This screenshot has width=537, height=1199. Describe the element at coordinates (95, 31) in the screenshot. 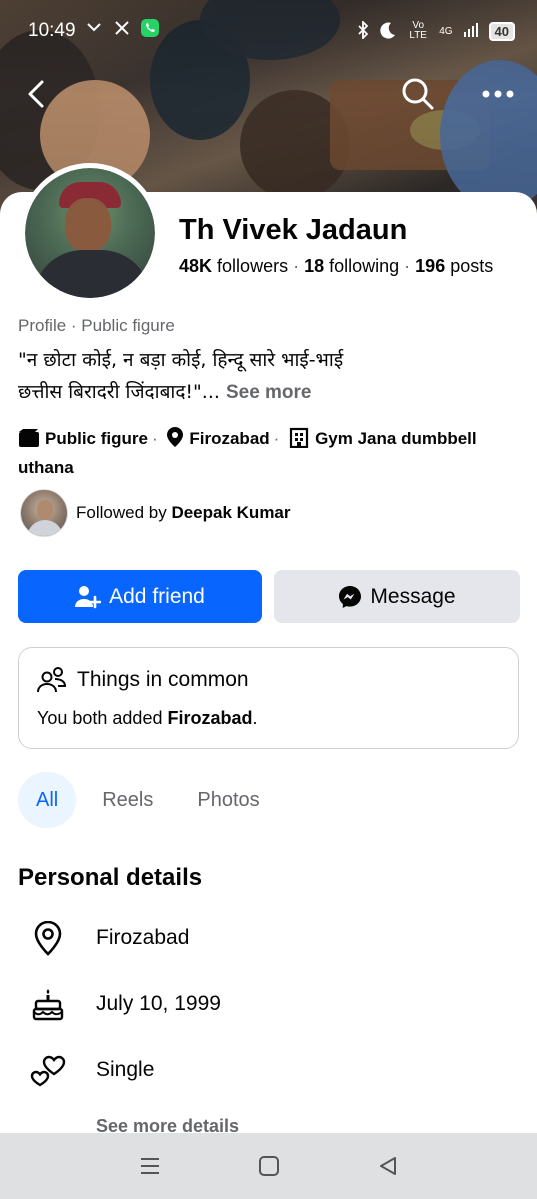

I see `missed-call-icon` at that location.